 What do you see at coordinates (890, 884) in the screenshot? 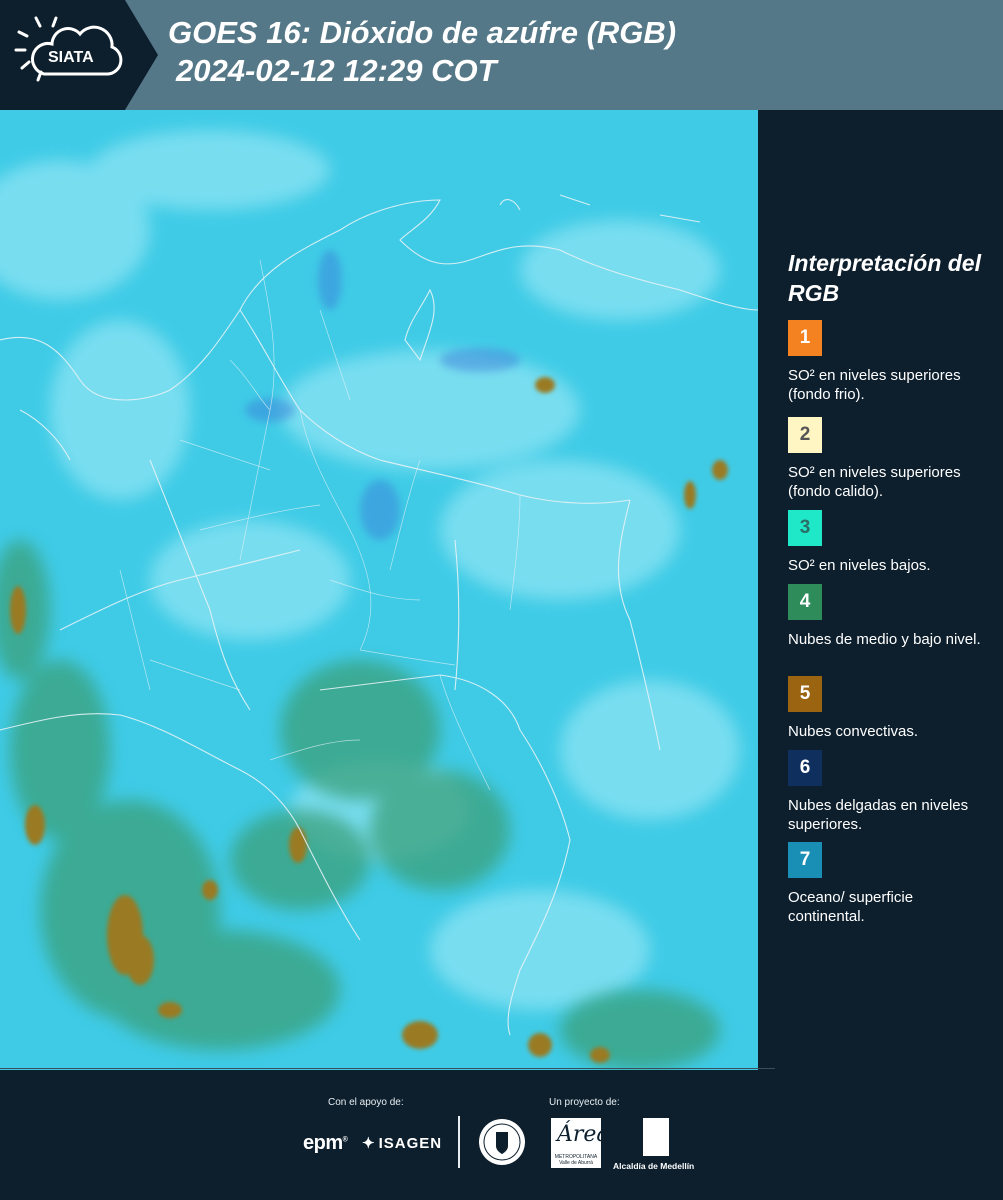
I see `legend-item-7: 7 Oceano/ superficie continental.` at bounding box center [890, 884].